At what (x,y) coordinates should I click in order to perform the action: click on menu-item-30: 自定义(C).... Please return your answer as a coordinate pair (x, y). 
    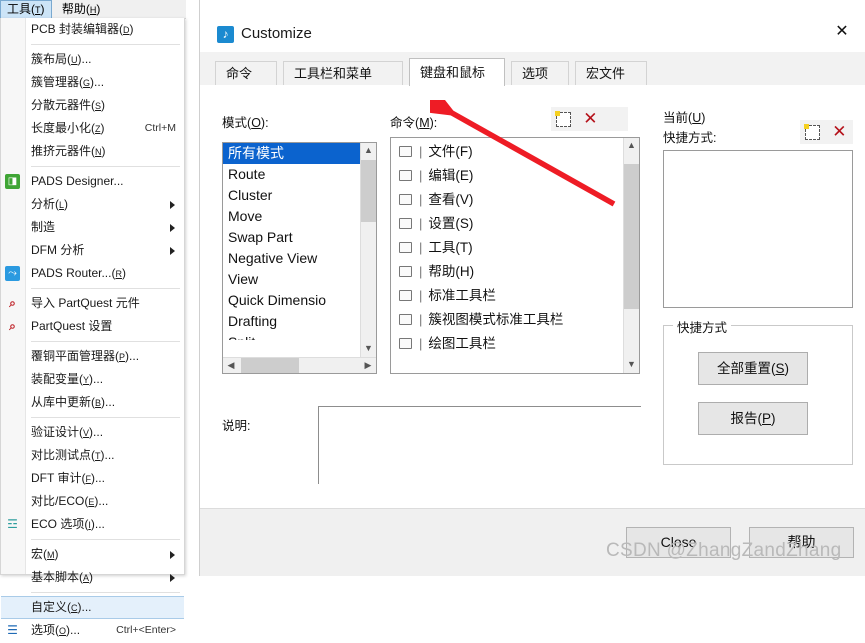
    Looking at the image, I should click on (92, 607).